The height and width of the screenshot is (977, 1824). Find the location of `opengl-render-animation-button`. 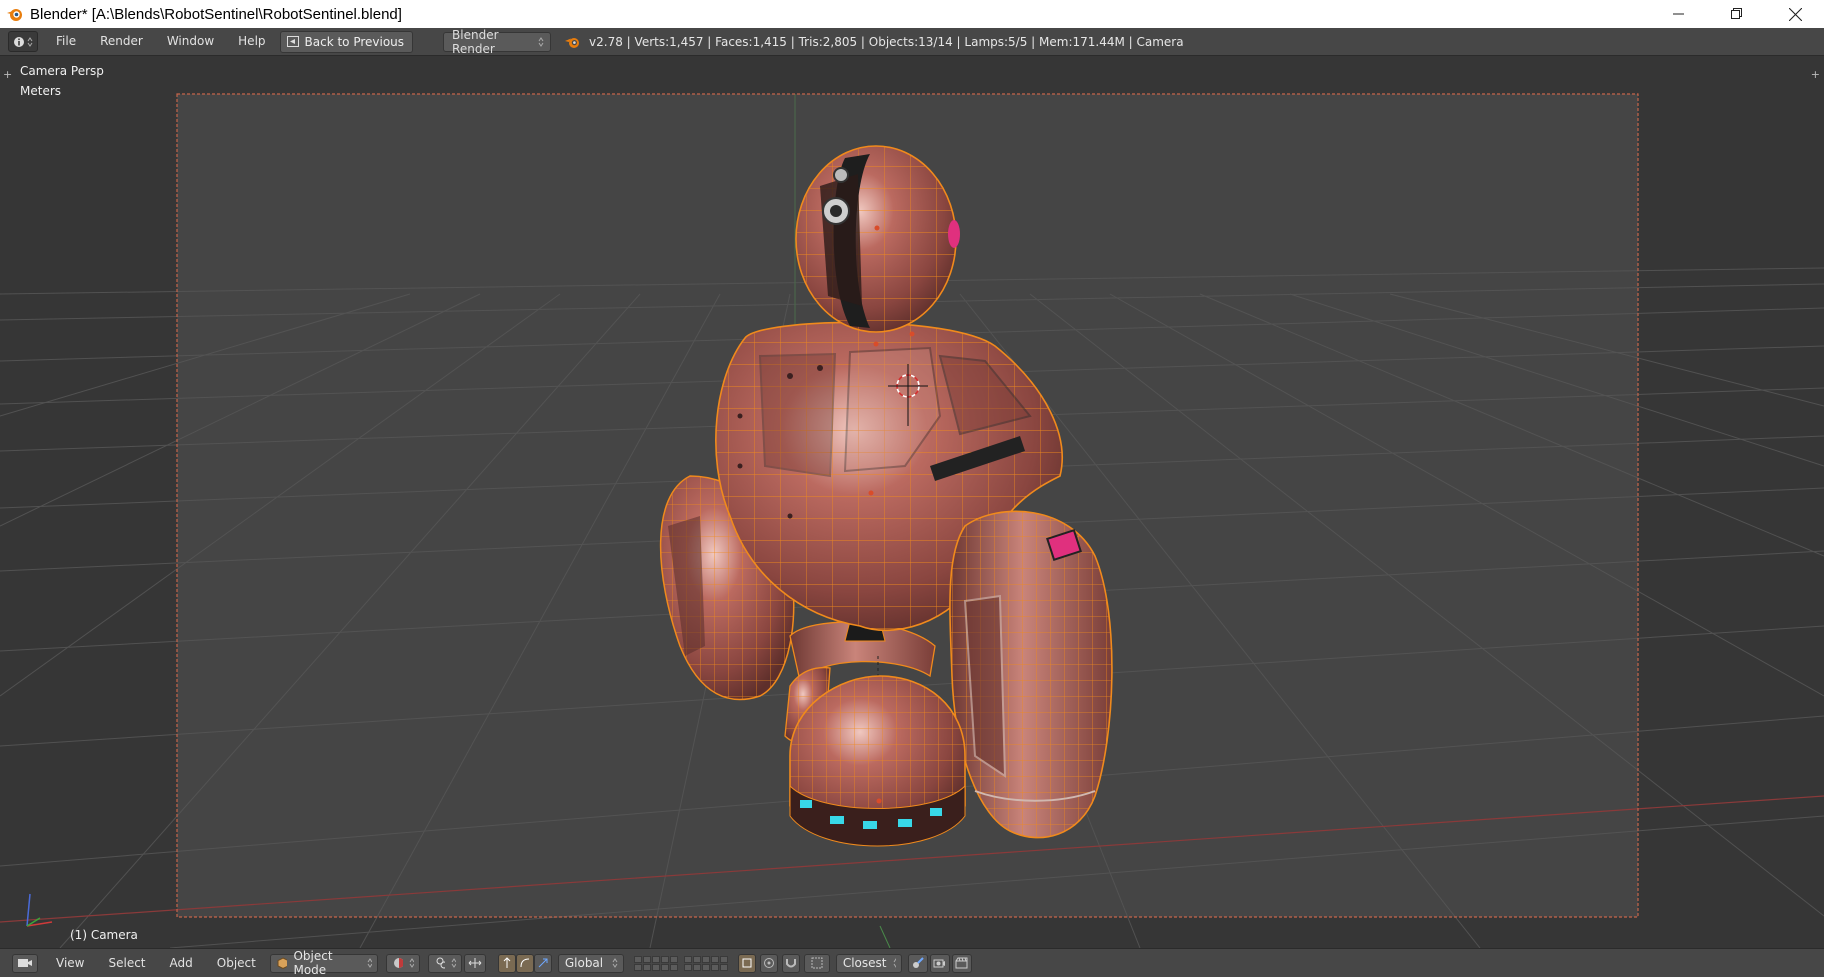

opengl-render-animation-button is located at coordinates (939, 963).